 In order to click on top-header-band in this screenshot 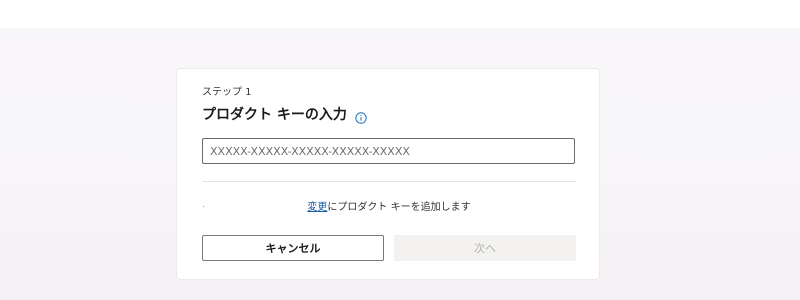, I will do `click(400, 14)`.